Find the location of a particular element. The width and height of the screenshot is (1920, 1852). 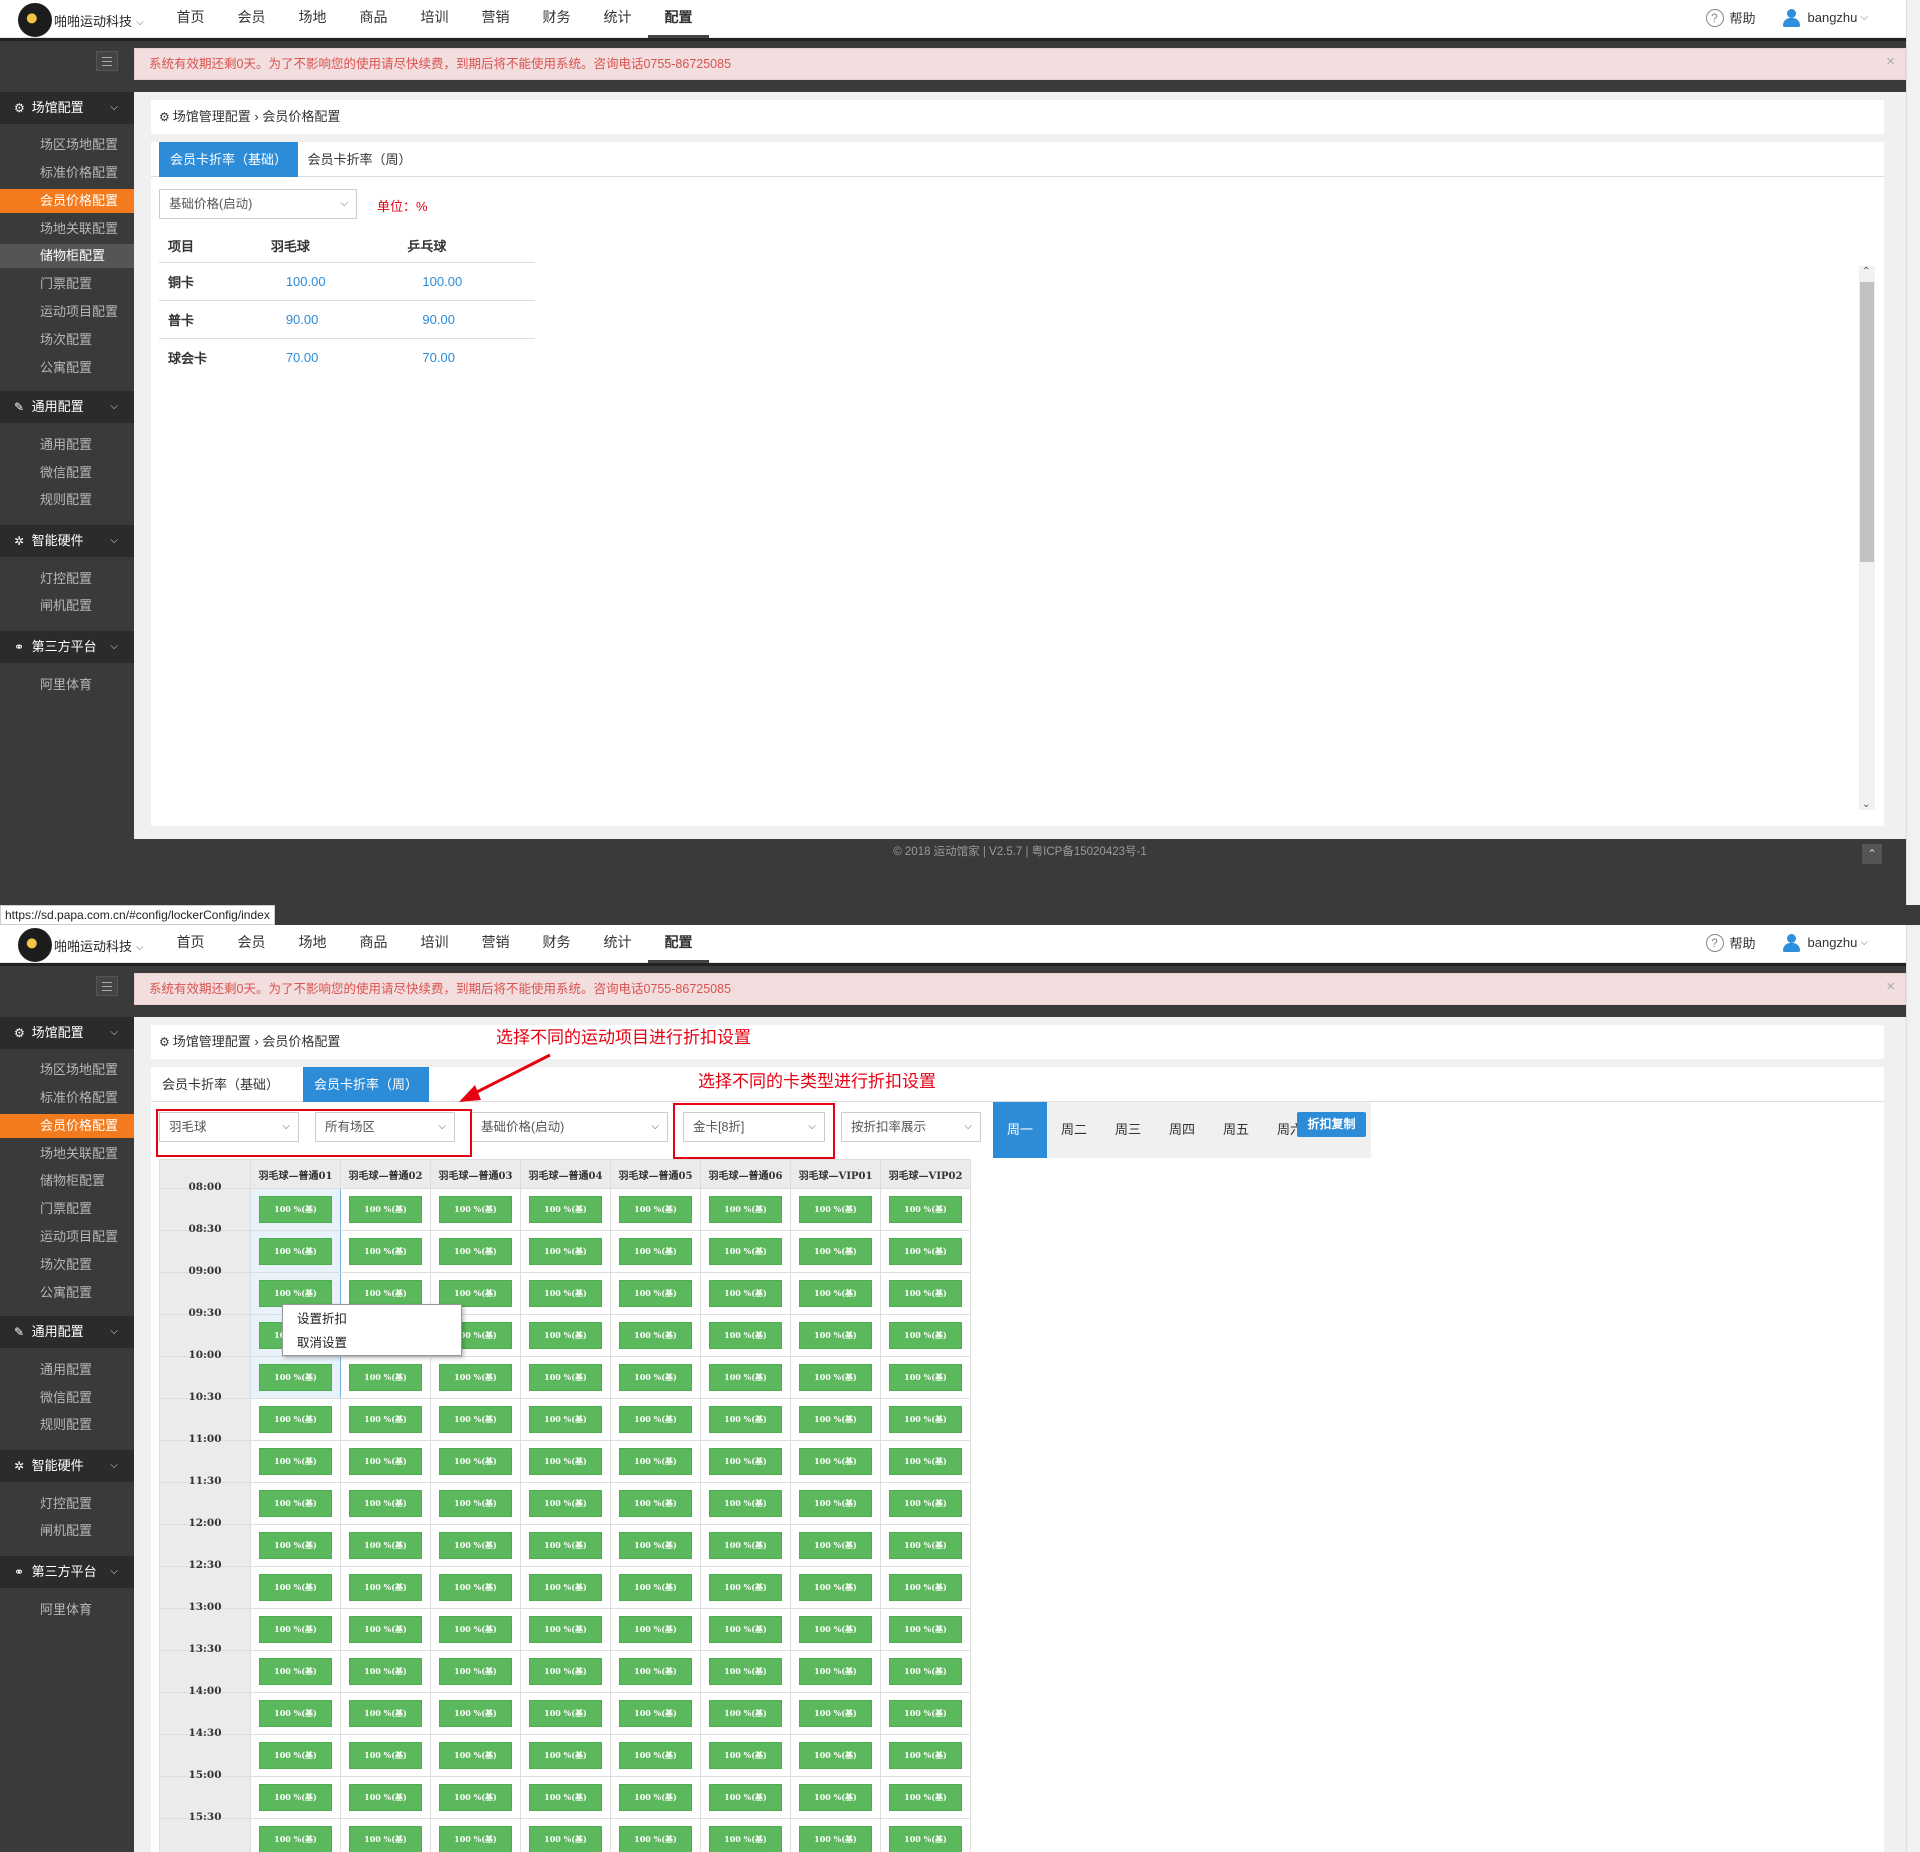

nav-member: 会员 is located at coordinates (251, 19).